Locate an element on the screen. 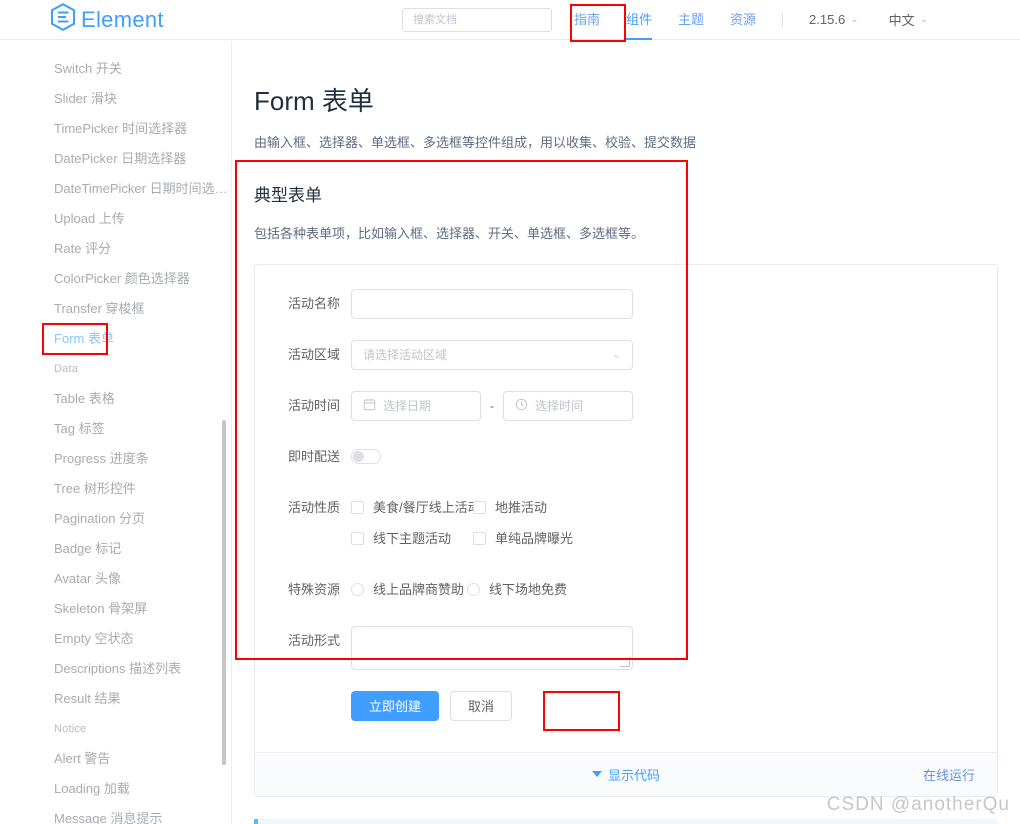 Image resolution: width=1020 pixels, height=824 pixels. sidebar-item-label: Message 消息提示 is located at coordinates (108, 817).